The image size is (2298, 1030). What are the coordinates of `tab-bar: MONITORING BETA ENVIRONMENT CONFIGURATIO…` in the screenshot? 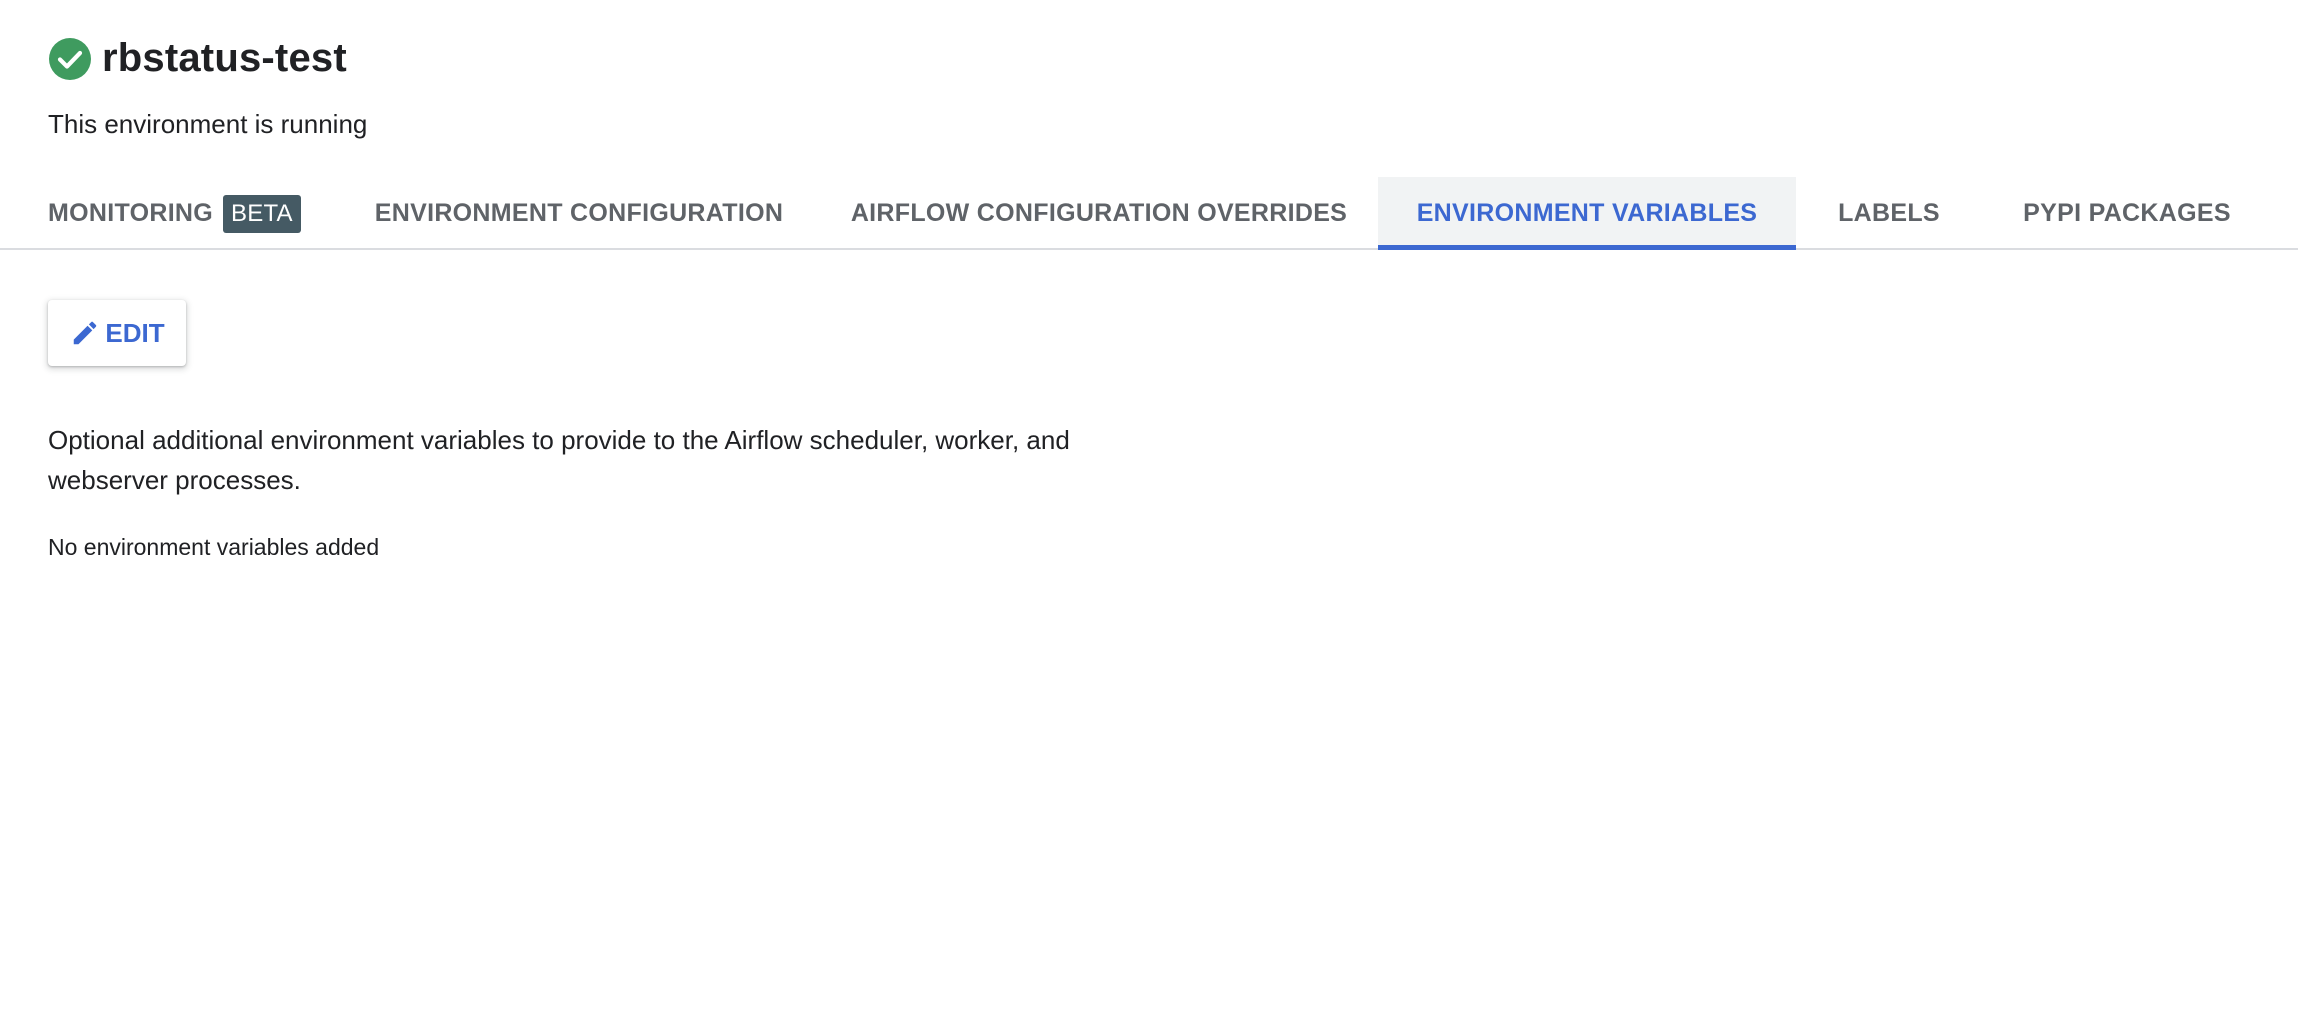 It's located at (1149, 213).